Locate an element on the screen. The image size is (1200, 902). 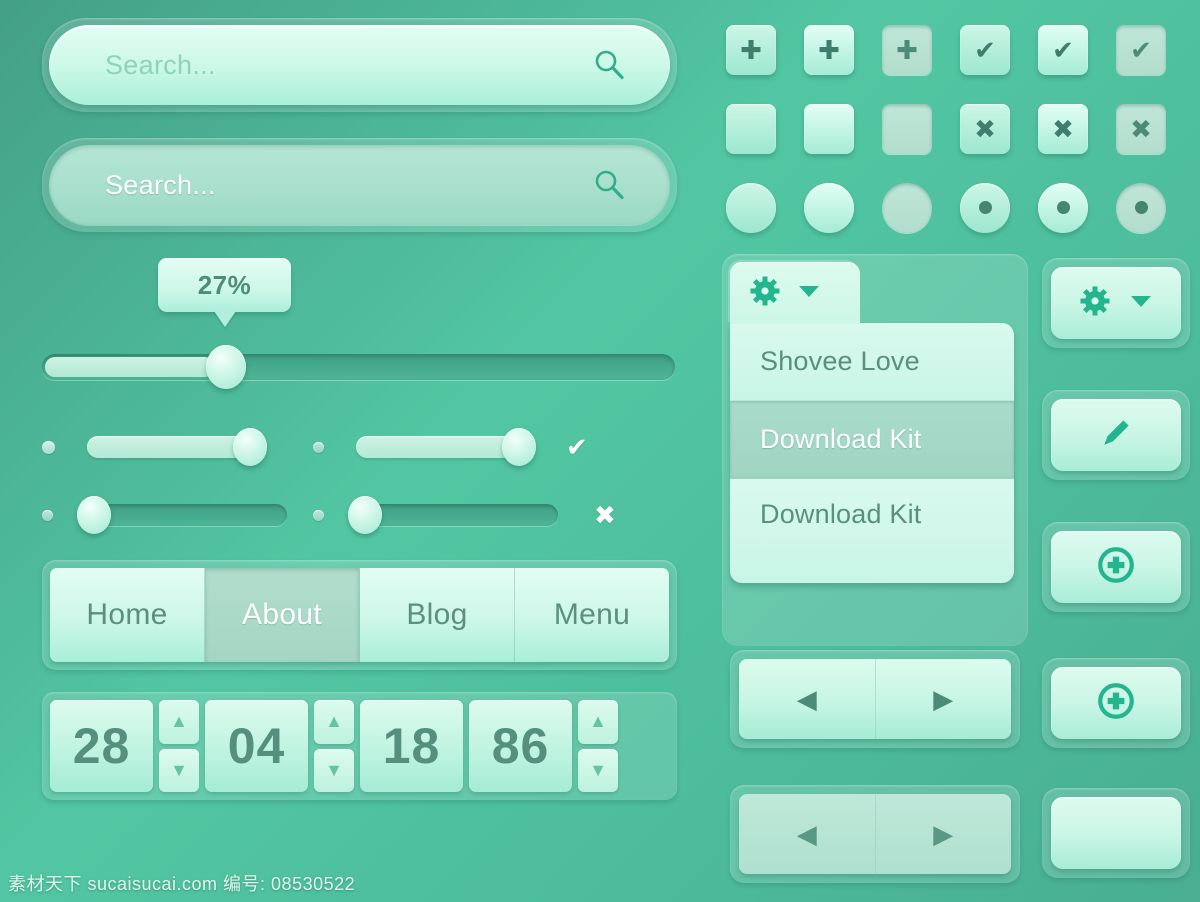
pager-bright: ◀ ▶ is located at coordinates (875, 699).